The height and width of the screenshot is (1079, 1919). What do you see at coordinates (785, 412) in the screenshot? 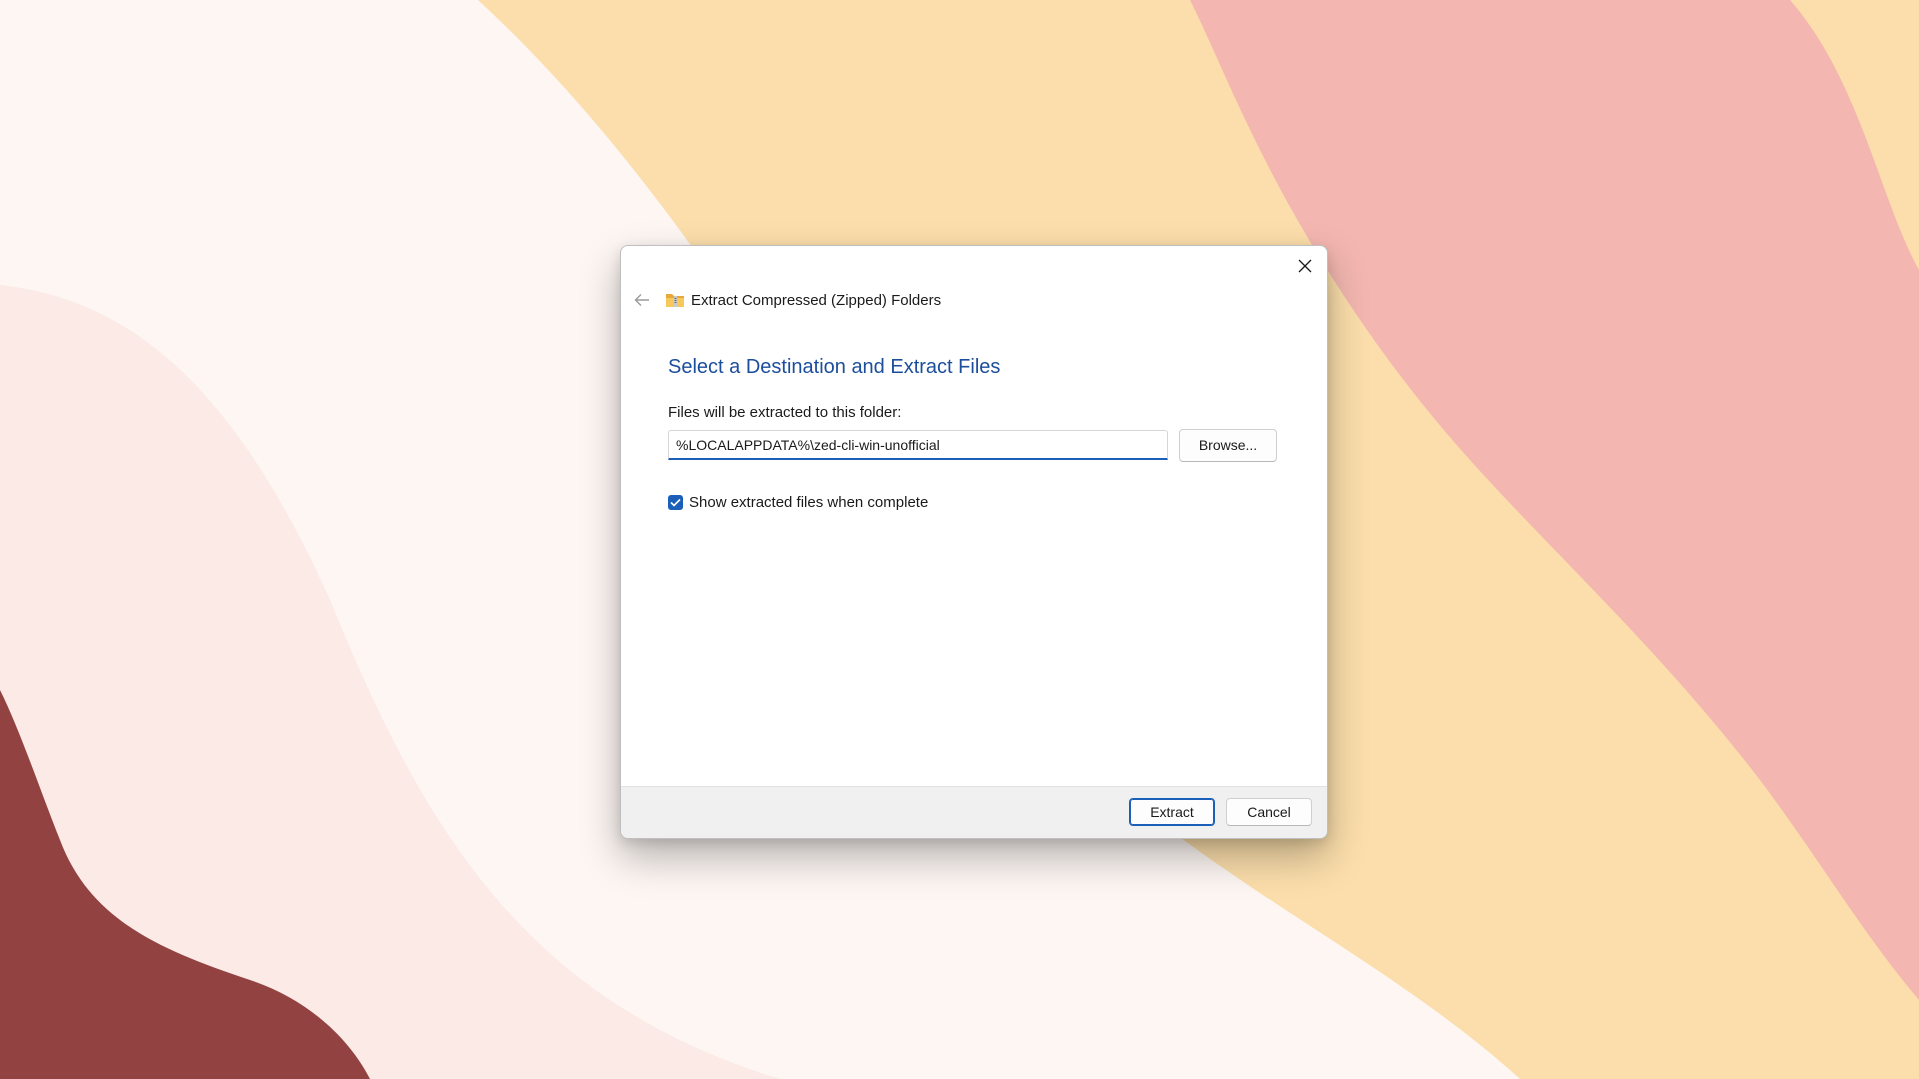
I see `destination-label: Files will be extracted to this folder:` at bounding box center [785, 412].